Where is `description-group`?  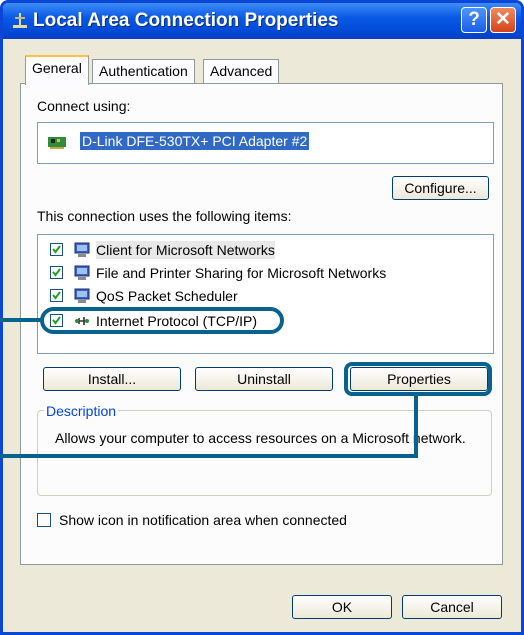
description-group is located at coordinates (264, 453).